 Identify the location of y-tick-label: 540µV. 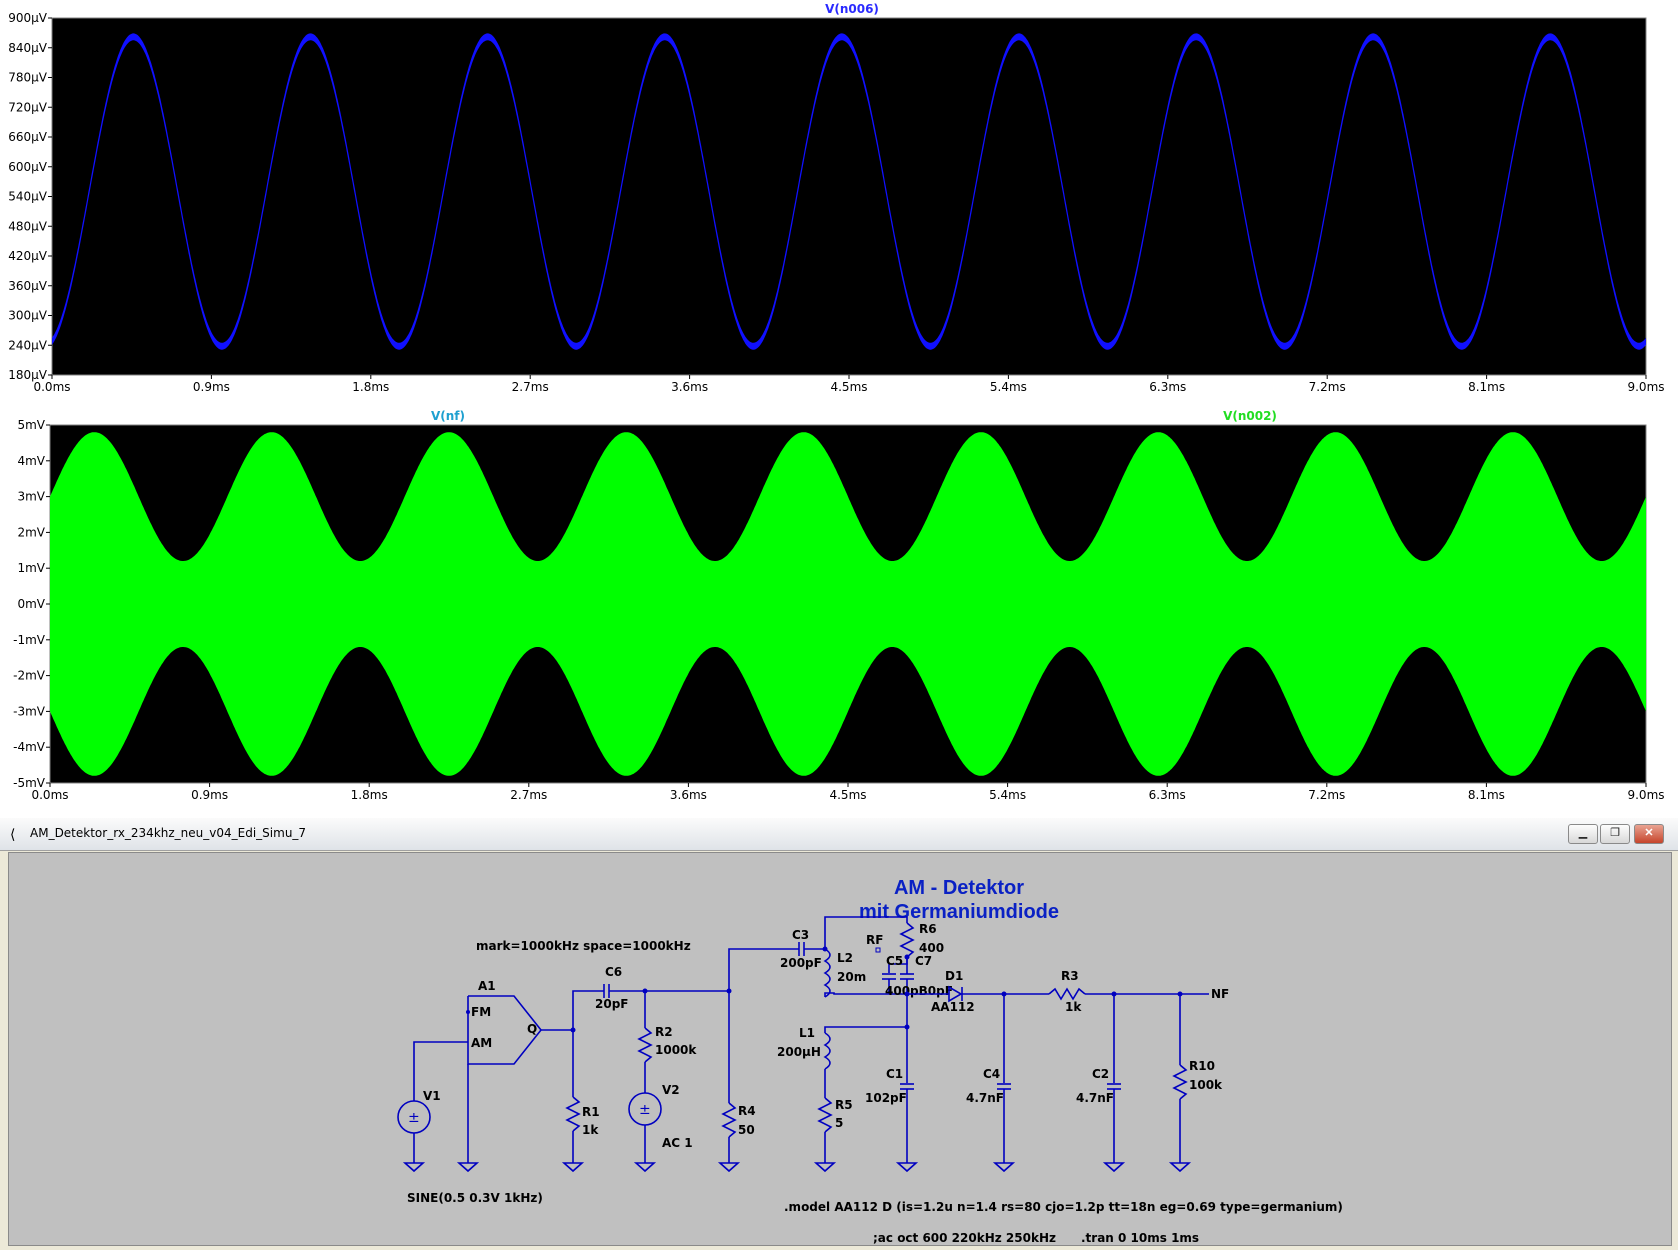
(28, 197).